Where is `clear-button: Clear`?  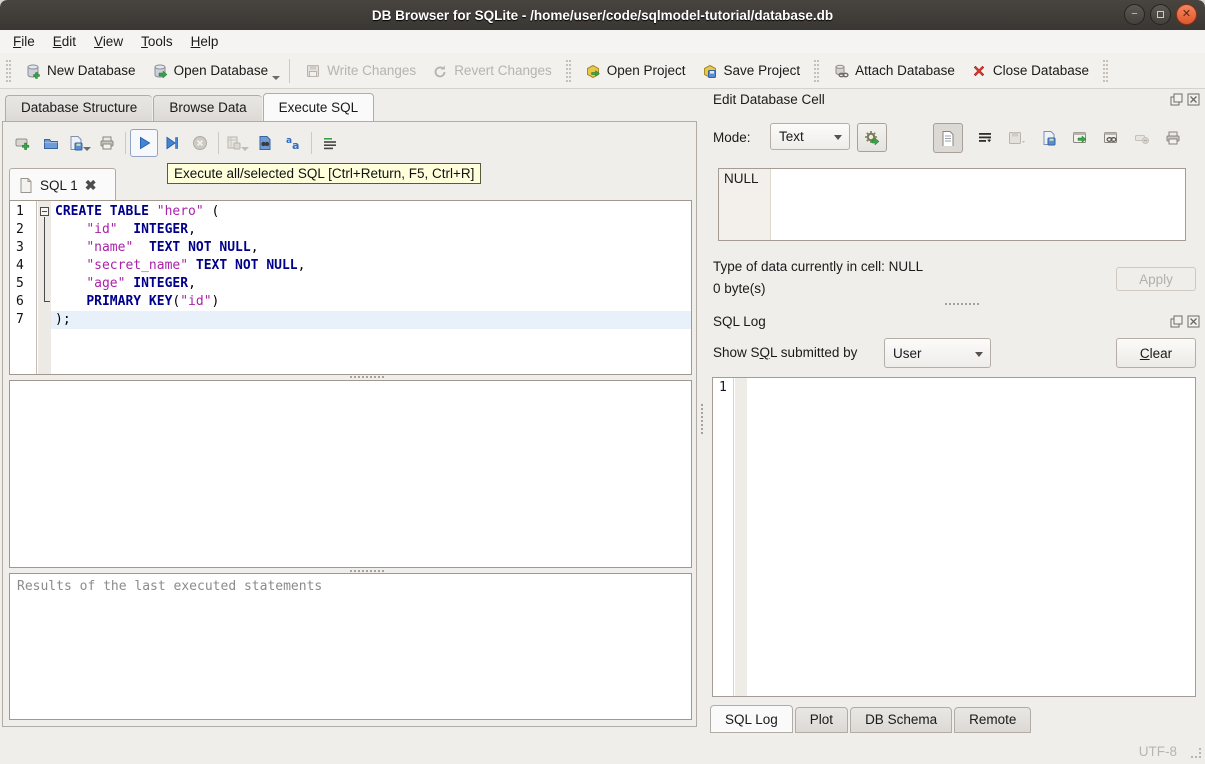 clear-button: Clear is located at coordinates (1156, 353).